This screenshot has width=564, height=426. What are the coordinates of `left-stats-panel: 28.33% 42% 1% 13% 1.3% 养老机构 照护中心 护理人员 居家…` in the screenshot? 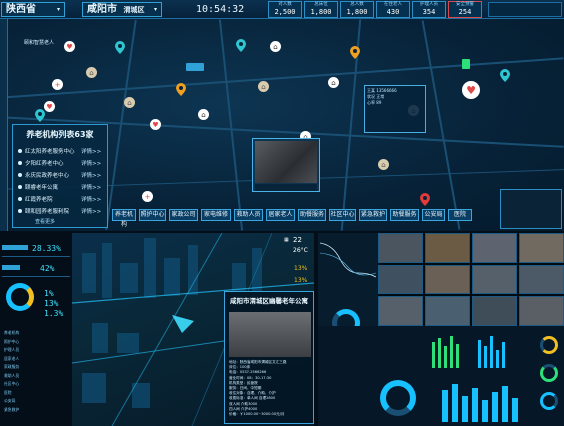 It's located at (36, 329).